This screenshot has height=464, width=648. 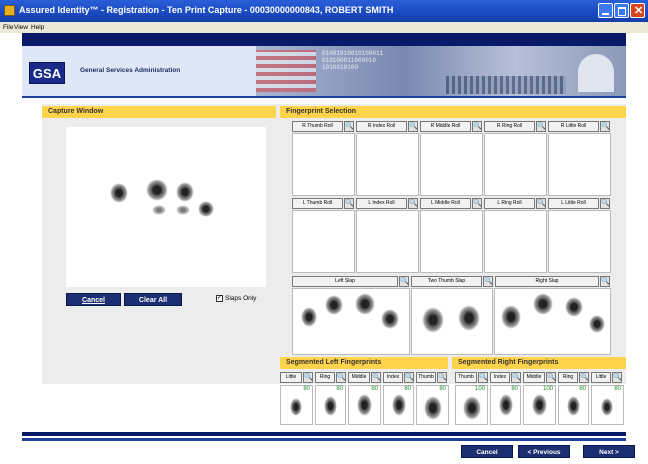 What do you see at coordinates (471, 405) in the screenshot?
I see `seg-right-thumb-box: 100` at bounding box center [471, 405].